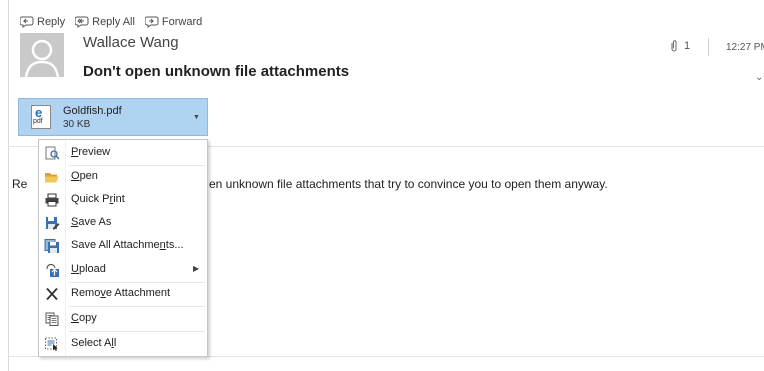  I want to click on avatar, so click(42, 55).